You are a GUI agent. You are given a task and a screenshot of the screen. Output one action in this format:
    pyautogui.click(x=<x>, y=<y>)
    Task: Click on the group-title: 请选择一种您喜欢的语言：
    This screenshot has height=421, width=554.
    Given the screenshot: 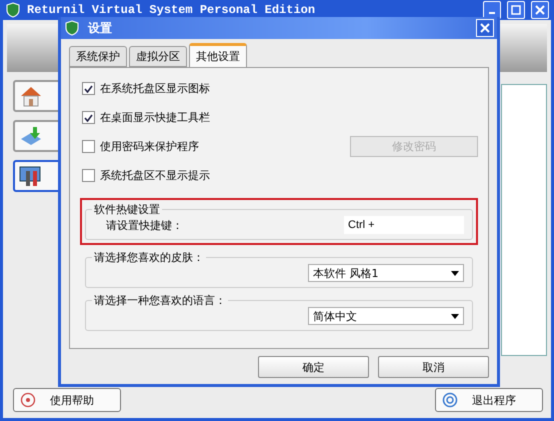 What is the action you would take?
    pyautogui.click(x=160, y=300)
    